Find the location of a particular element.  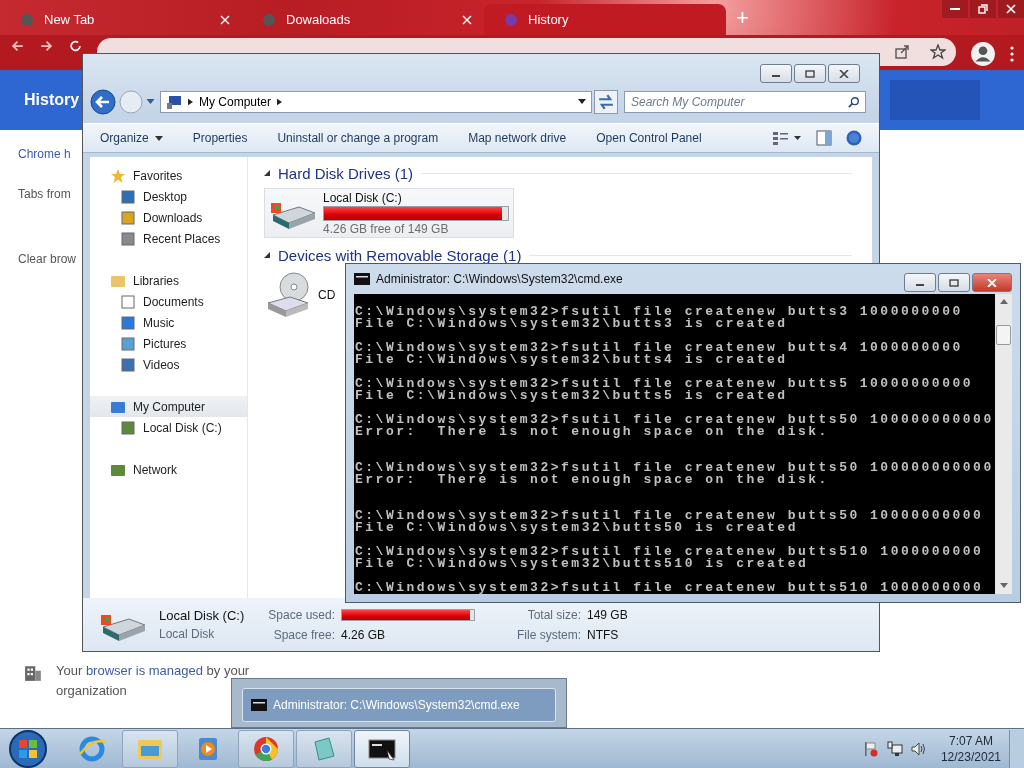

browser-tab: New Tab is located at coordinates (121, 19).